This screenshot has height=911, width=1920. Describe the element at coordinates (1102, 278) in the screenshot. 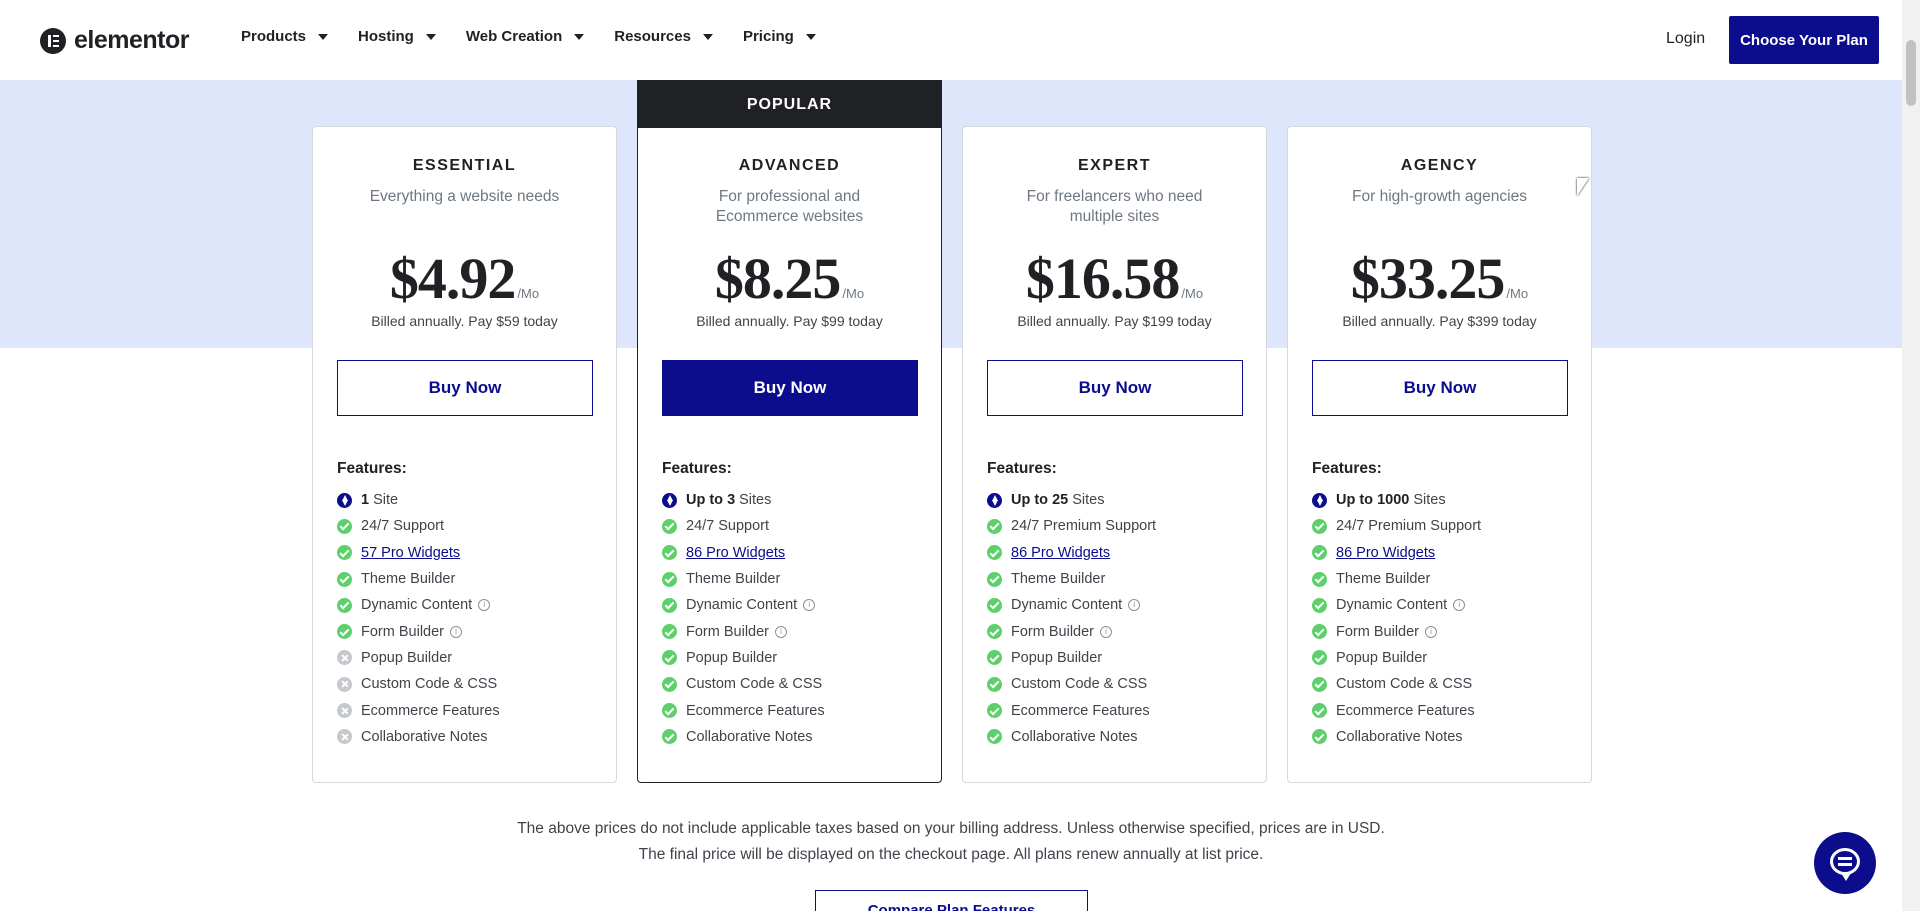

I see `plan-price: $16.58` at that location.